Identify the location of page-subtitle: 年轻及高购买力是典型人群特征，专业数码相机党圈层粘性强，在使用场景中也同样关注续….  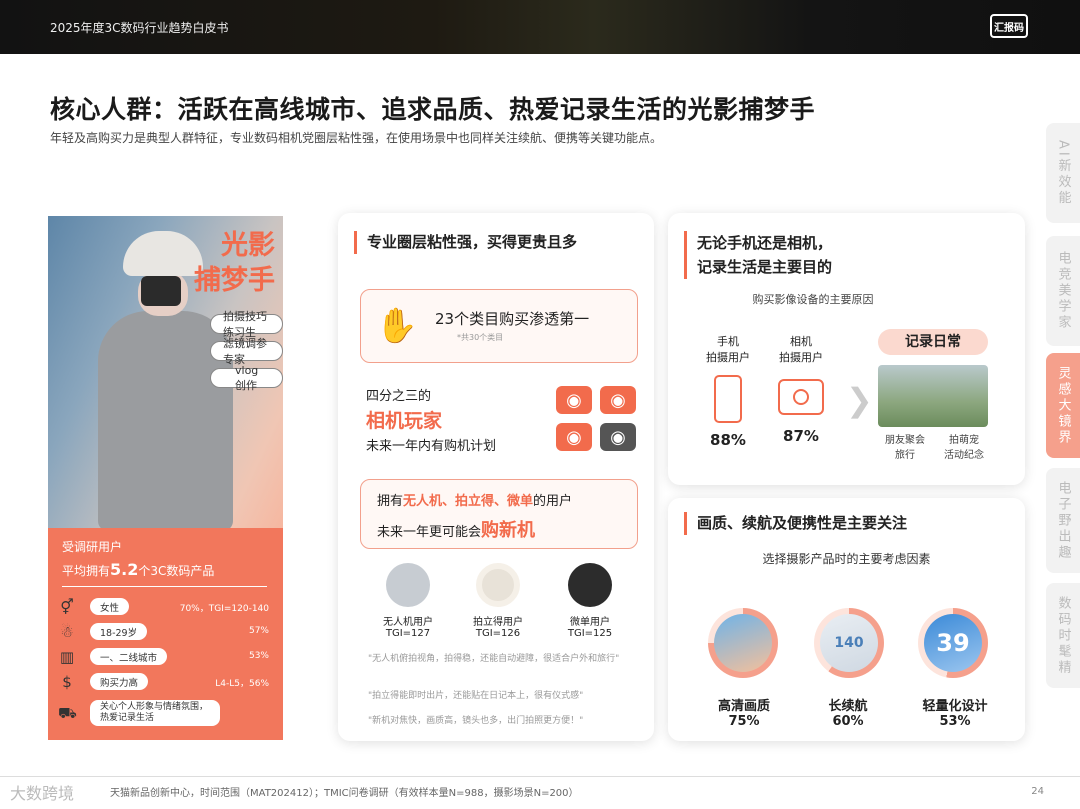
(356, 138).